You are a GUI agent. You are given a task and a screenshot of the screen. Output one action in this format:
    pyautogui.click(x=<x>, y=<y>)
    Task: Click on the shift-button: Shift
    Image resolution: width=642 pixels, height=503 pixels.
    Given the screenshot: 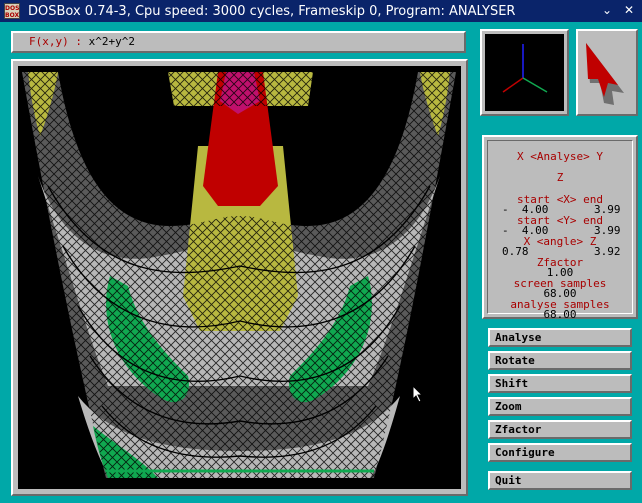 What is the action you would take?
    pyautogui.click(x=560, y=383)
    